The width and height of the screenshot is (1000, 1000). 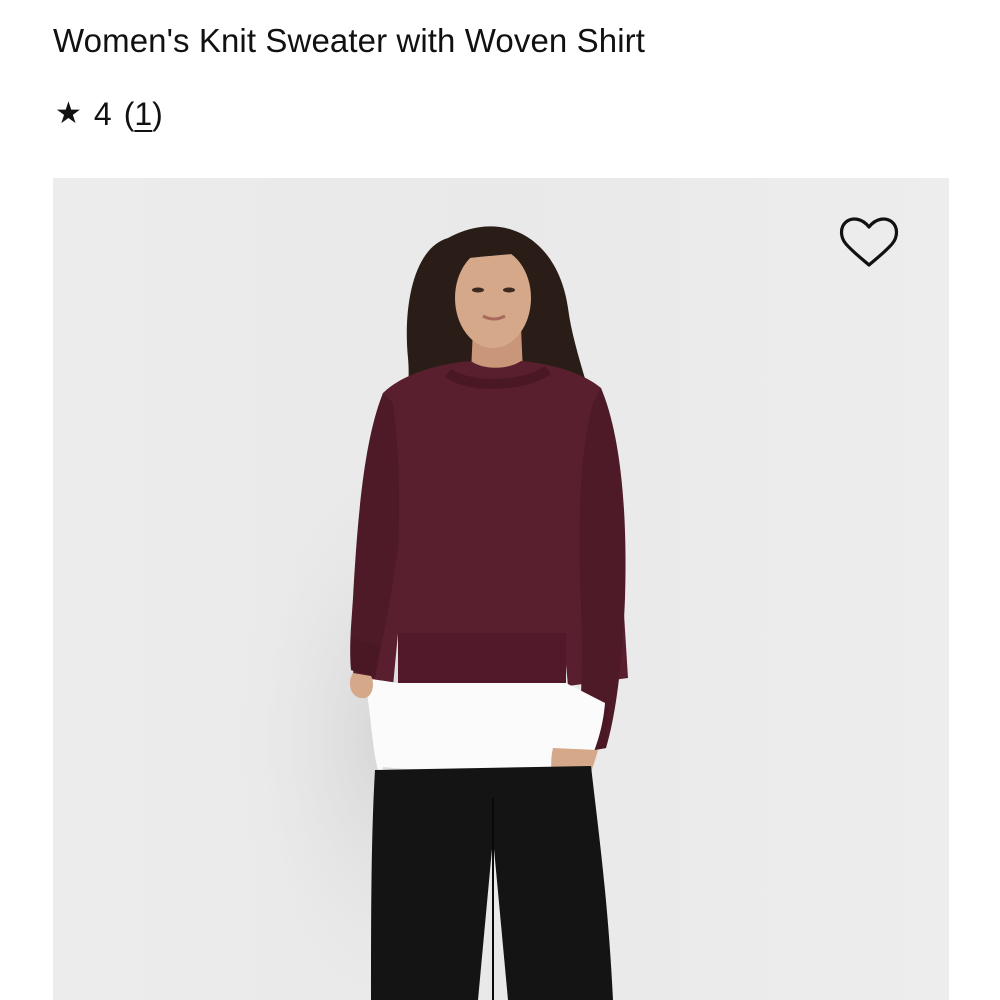 I want to click on review-count-close-paren: ), so click(x=157, y=114).